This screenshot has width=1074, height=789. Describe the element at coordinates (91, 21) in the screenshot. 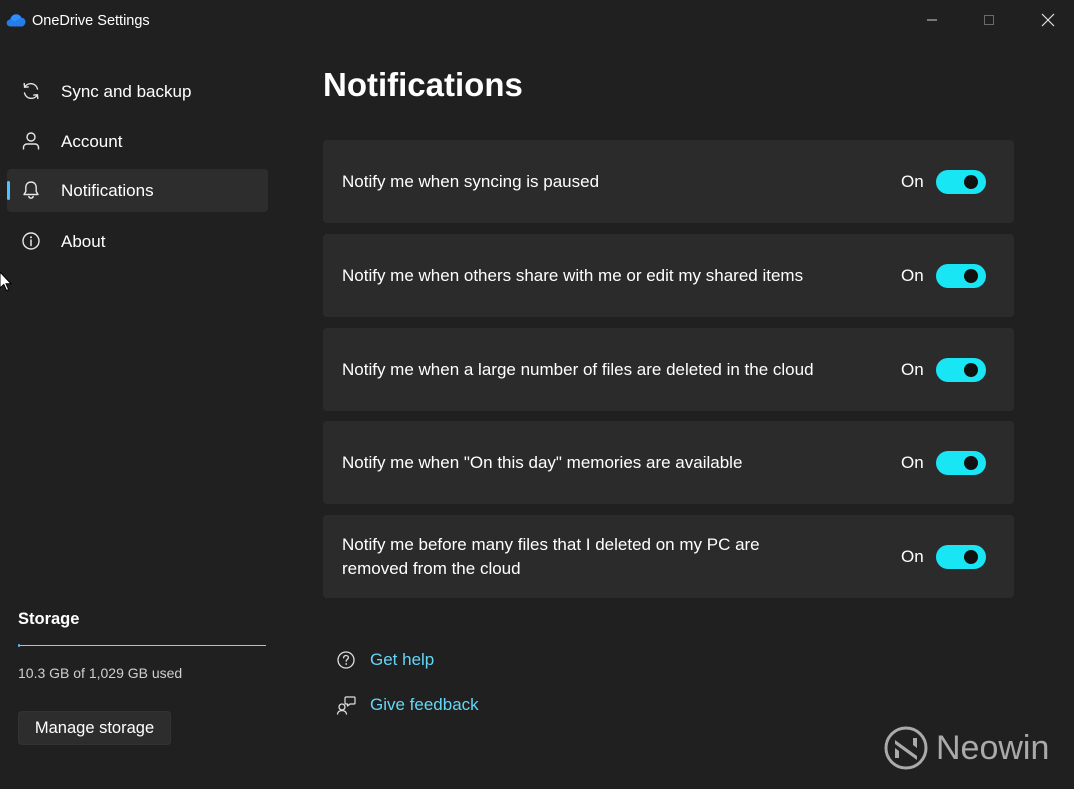

I see `window-title: OneDrive Settings` at that location.